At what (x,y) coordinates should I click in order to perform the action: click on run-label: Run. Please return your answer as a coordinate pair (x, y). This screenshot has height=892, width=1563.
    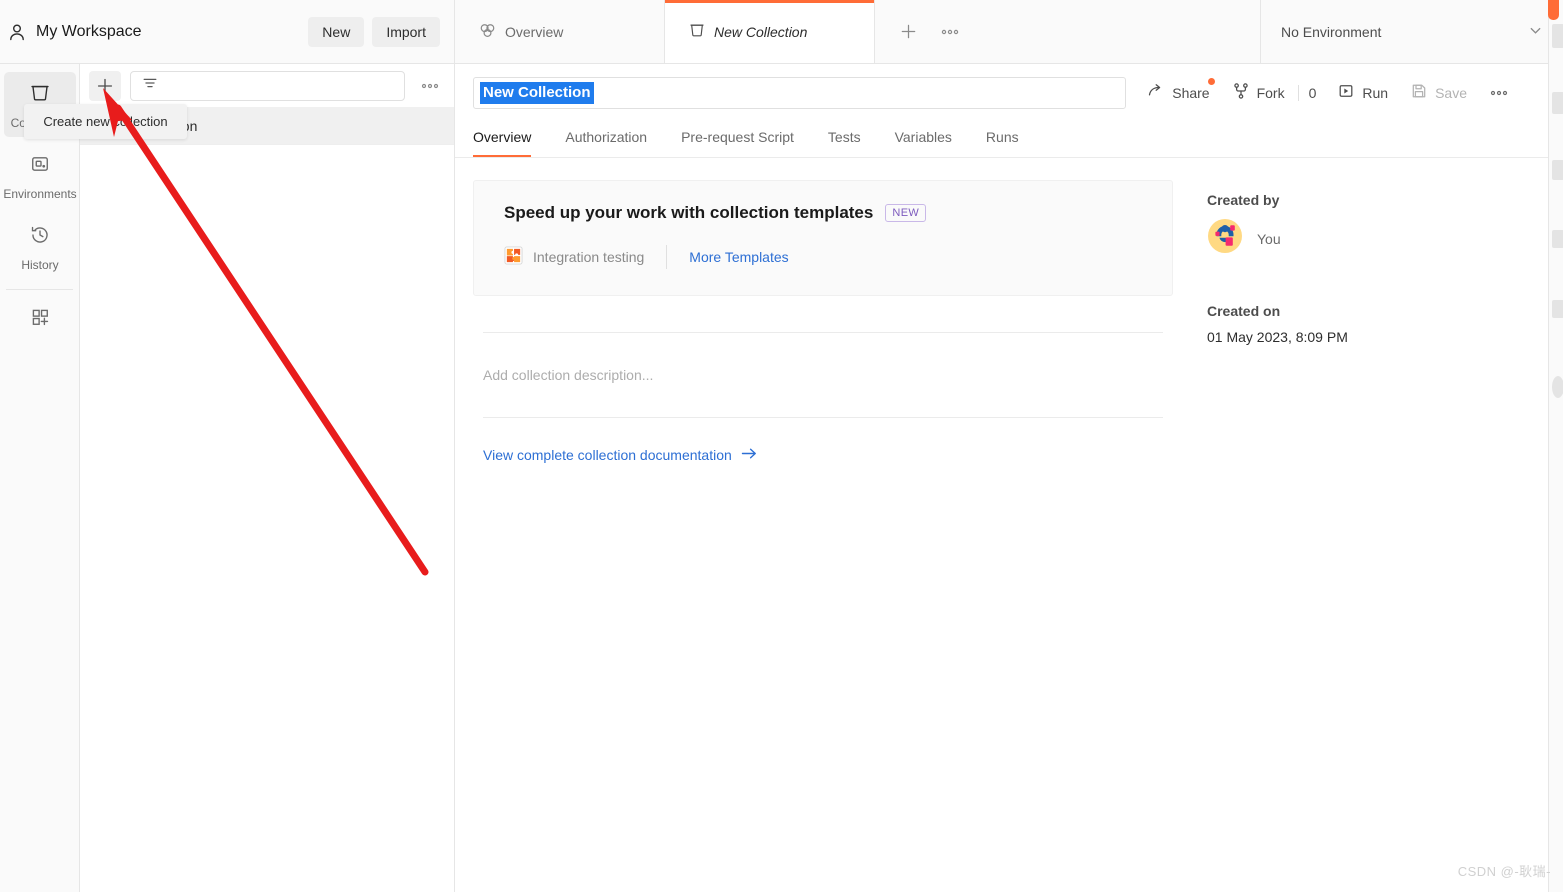
    Looking at the image, I should click on (1375, 92).